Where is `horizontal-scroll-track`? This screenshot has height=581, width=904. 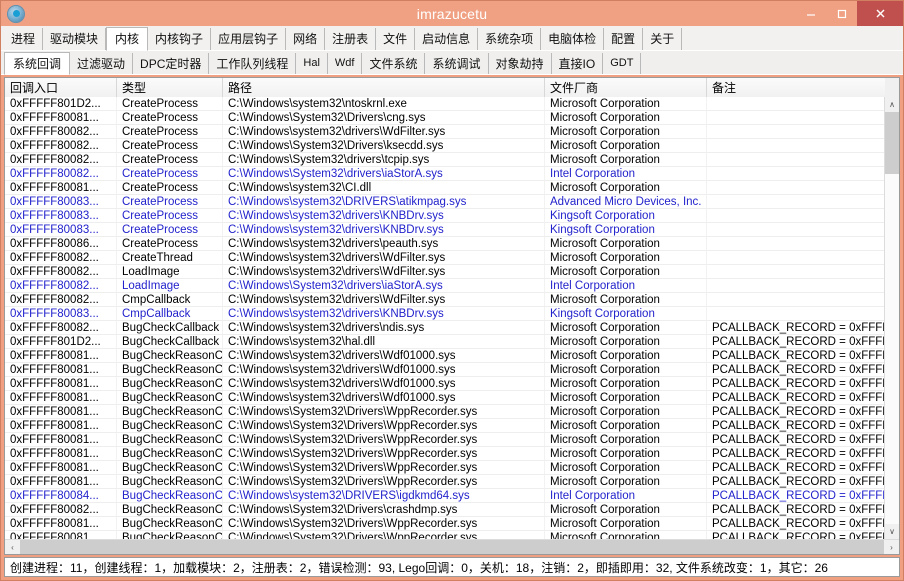 horizontal-scroll-track is located at coordinates (452, 547).